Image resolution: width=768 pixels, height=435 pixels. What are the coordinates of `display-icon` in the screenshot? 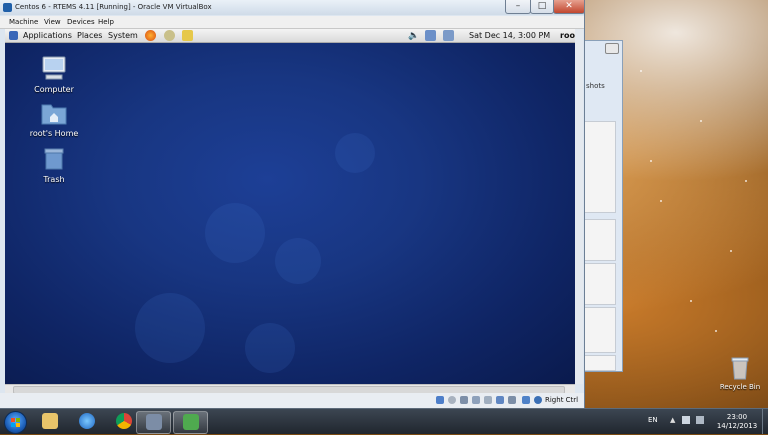 It's located at (488, 400).